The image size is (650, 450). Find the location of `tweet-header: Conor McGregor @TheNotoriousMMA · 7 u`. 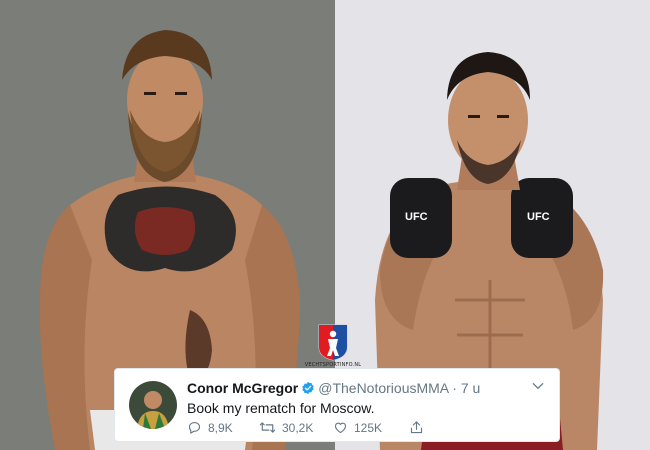

tweet-header: Conor McGregor @TheNotoriousMMA · 7 u is located at coordinates (333, 389).